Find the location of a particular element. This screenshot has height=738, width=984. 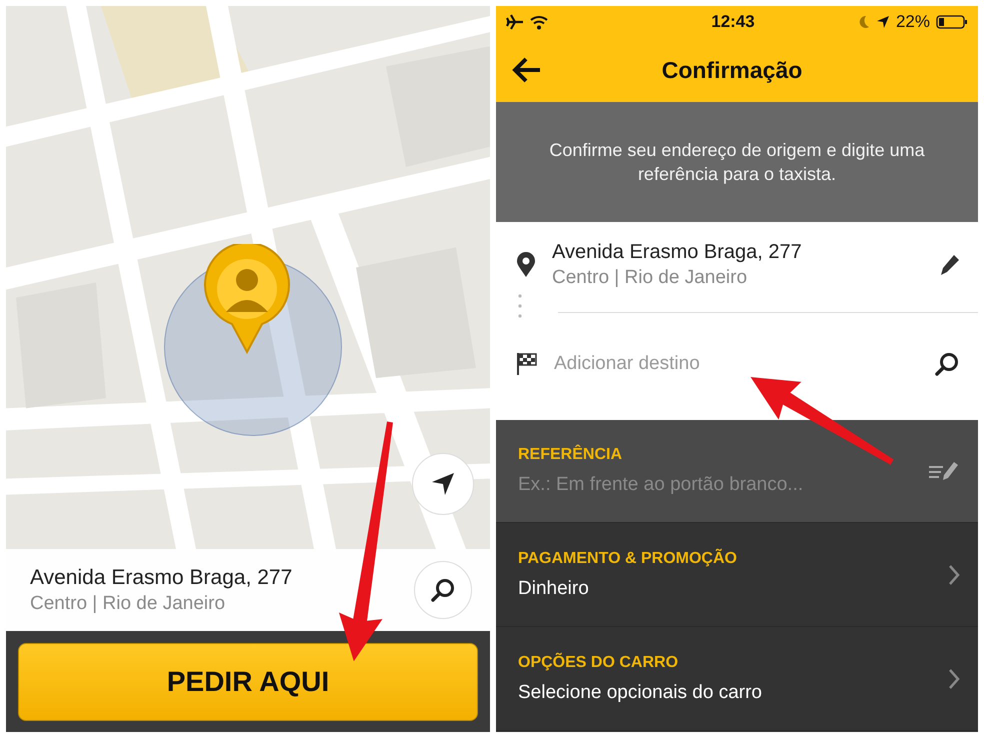

status-time: 12:43 is located at coordinates (733, 22).